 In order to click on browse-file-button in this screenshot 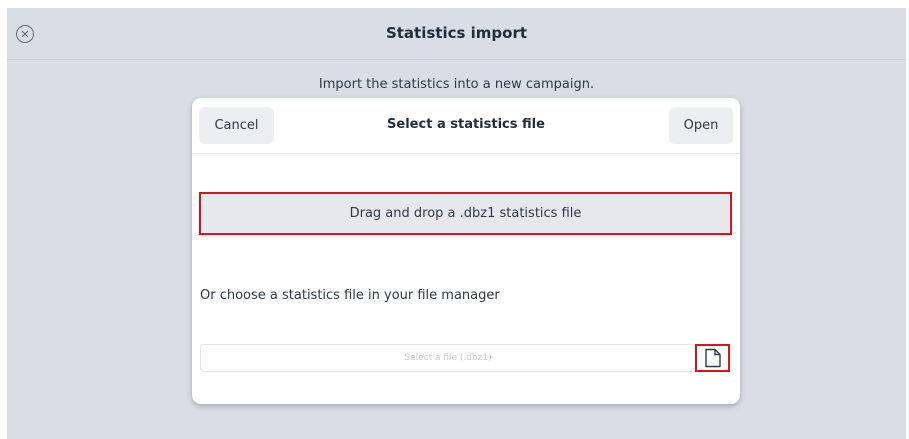, I will do `click(712, 358)`.